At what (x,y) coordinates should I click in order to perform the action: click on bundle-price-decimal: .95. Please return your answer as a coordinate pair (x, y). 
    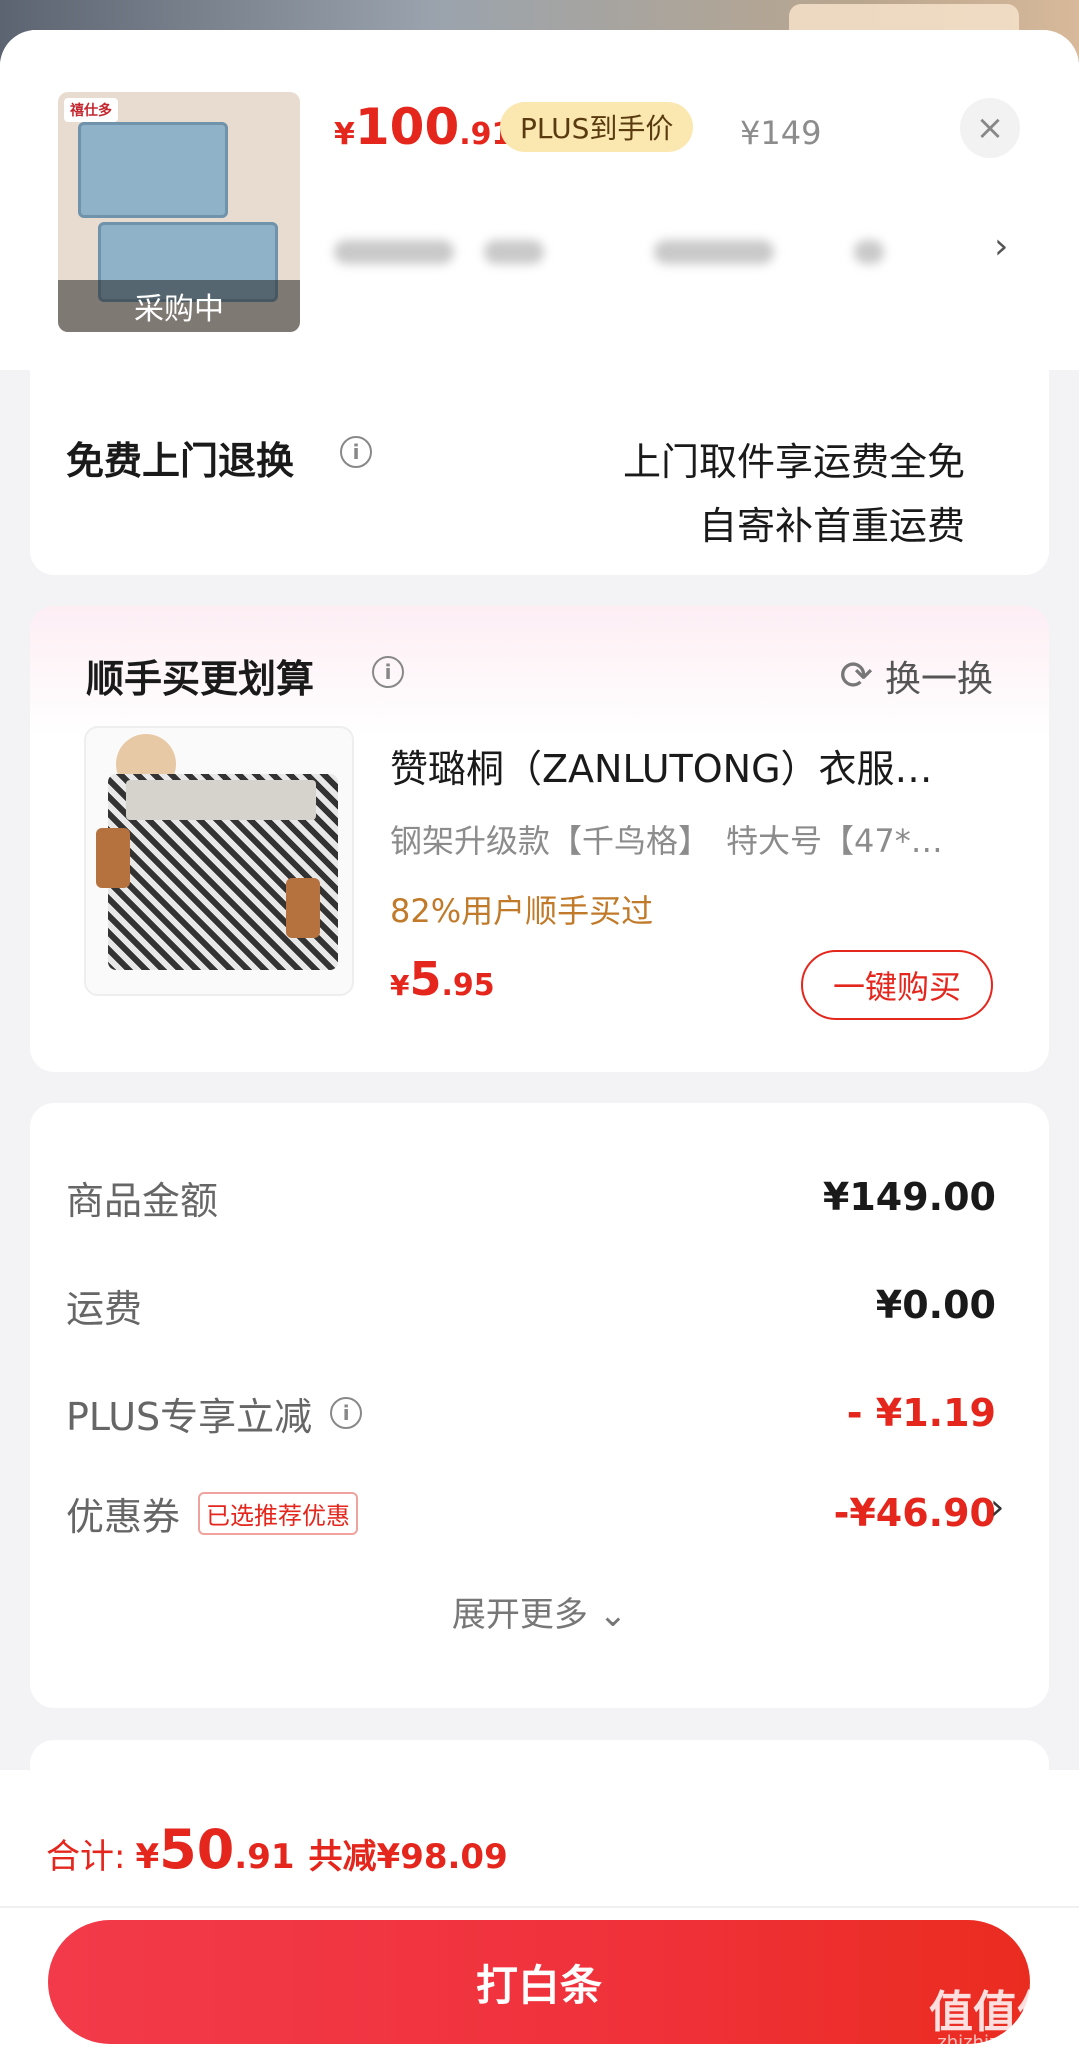
    Looking at the image, I should click on (468, 985).